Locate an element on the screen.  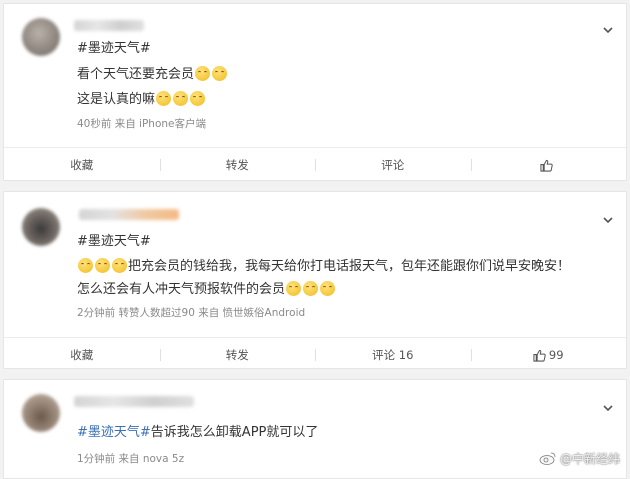
post-text-line: 看个天气还要充会员 is located at coordinates (152, 75).